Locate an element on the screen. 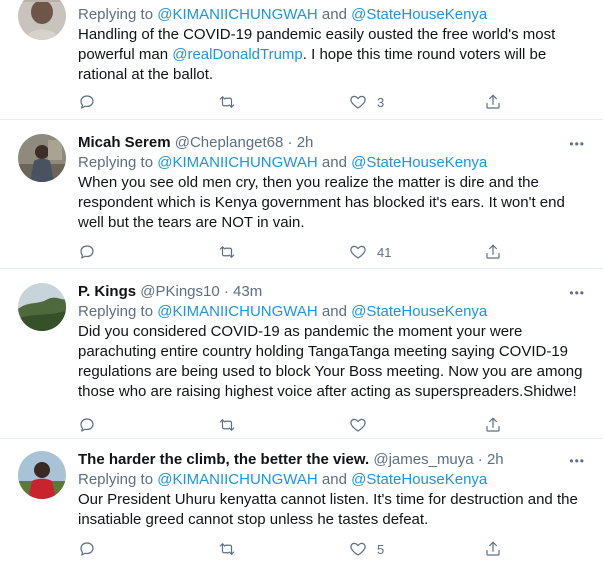 The height and width of the screenshot is (568, 603). tweet-actions: 41 is located at coordinates (298, 252).